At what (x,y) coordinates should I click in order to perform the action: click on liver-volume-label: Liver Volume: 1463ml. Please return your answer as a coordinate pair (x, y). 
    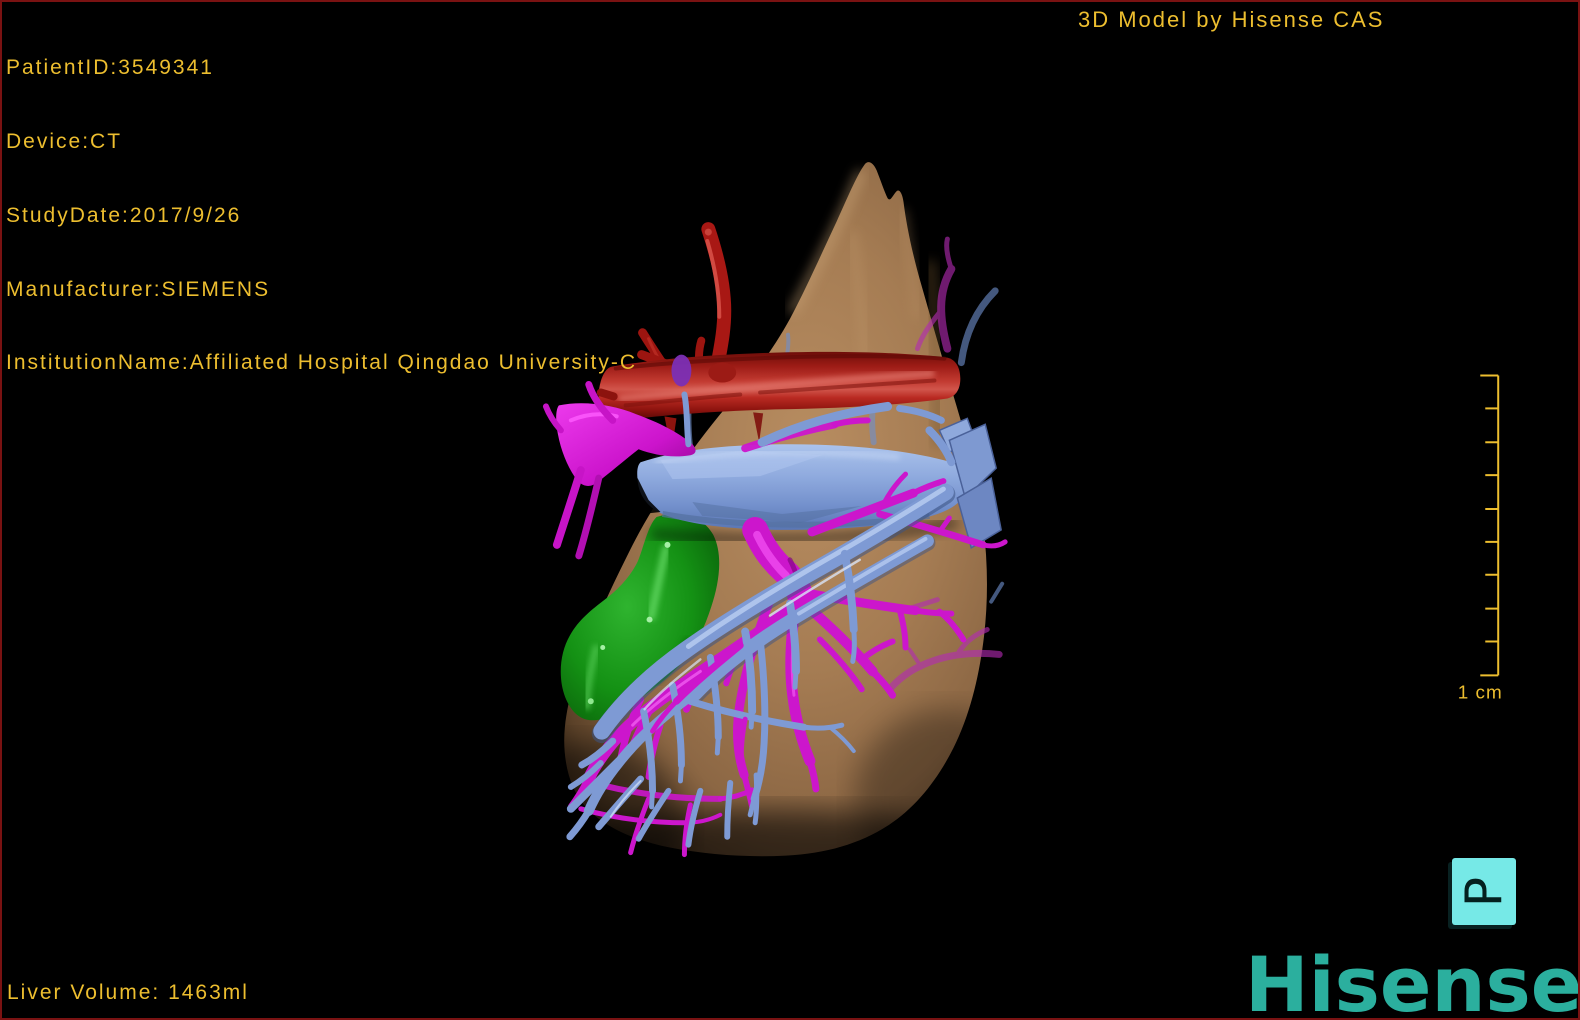
    Looking at the image, I should click on (128, 992).